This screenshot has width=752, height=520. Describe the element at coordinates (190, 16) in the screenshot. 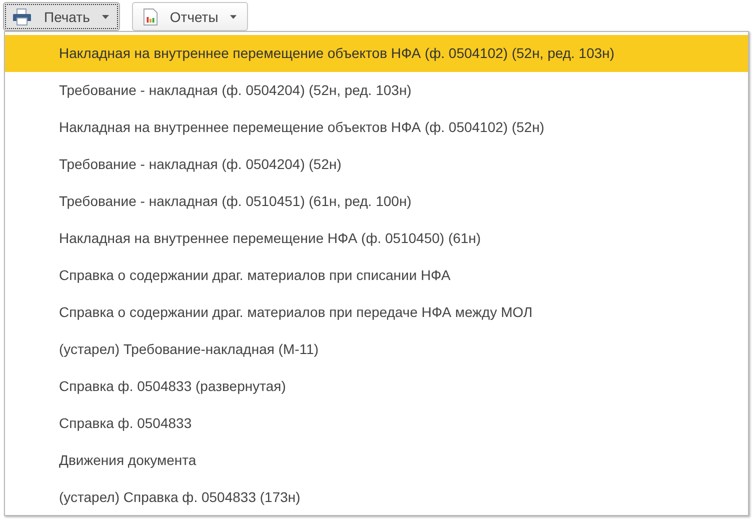

I see `reports-button: Отчеты` at that location.